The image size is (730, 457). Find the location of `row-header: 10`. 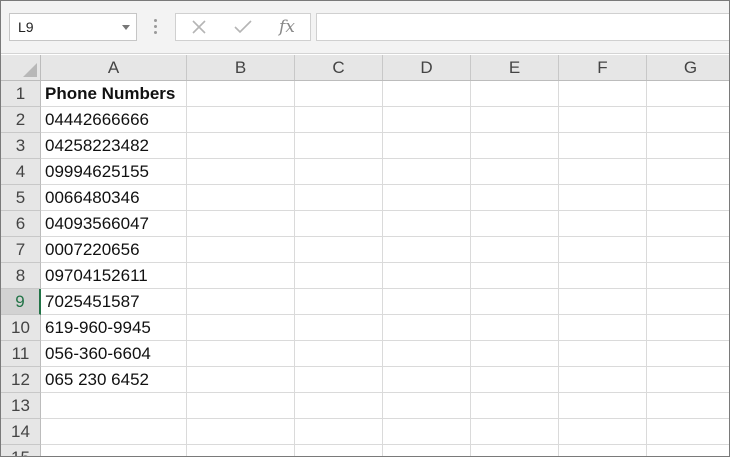

row-header: 10 is located at coordinates (21, 328).